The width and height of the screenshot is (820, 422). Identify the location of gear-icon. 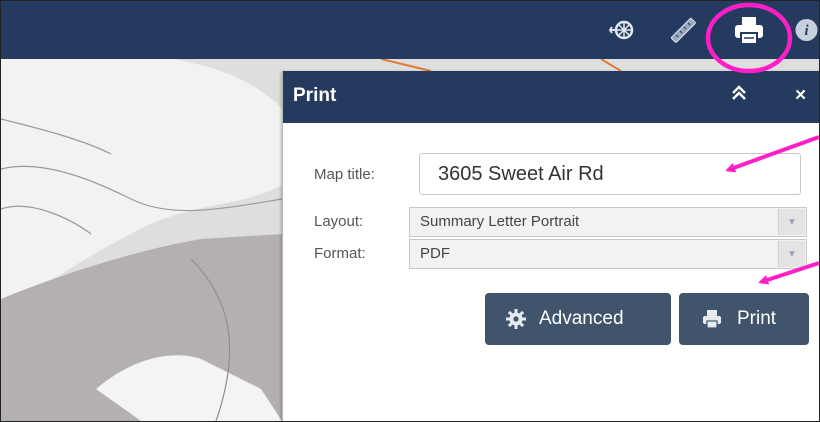
(516, 319).